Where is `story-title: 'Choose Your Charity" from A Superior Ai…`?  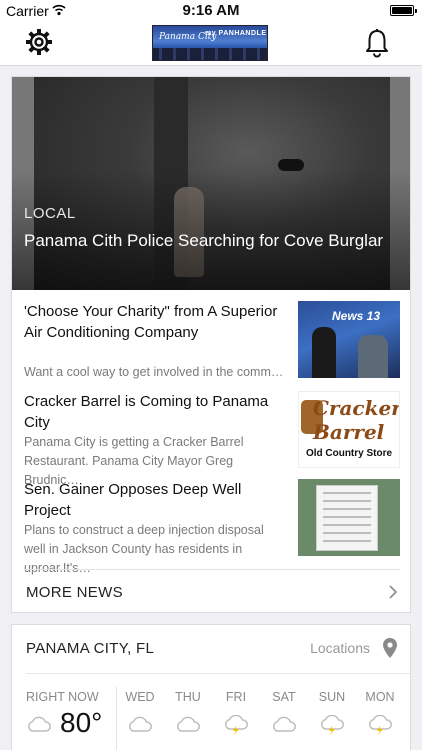
story-title: 'Choose Your Charity" from A Superior Ai… is located at coordinates (151, 322).